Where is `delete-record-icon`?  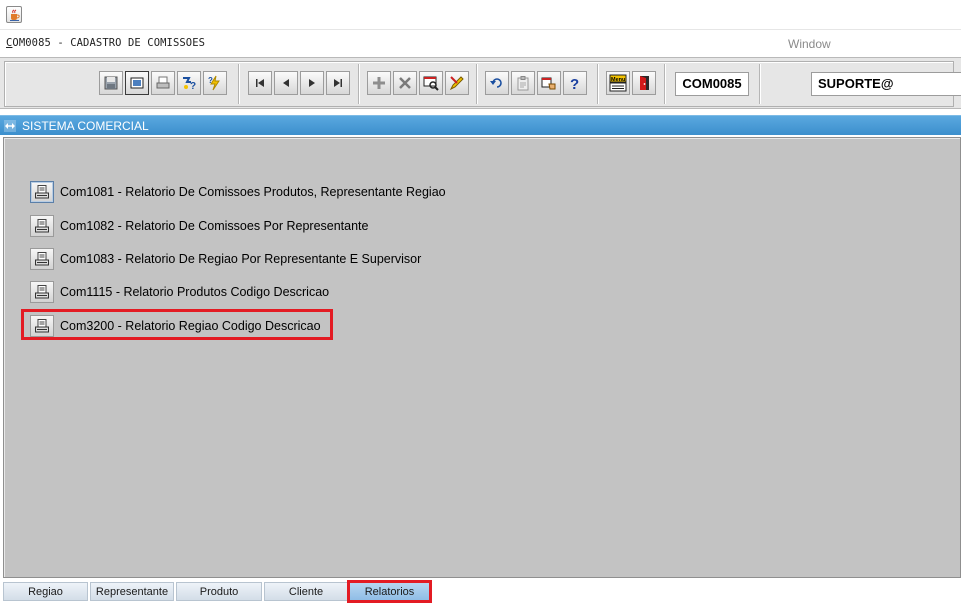 delete-record-icon is located at coordinates (405, 83).